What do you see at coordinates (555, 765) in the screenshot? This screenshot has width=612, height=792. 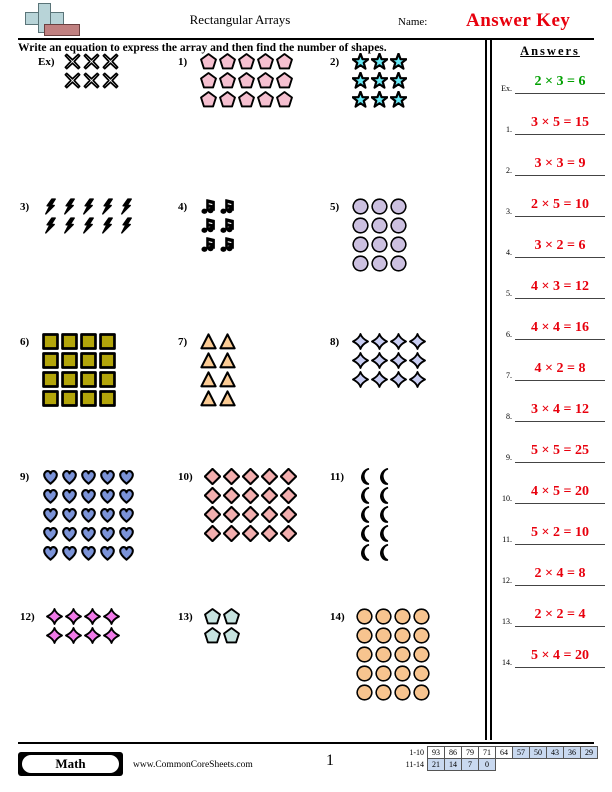 I see `score-cell-empty` at bounding box center [555, 765].